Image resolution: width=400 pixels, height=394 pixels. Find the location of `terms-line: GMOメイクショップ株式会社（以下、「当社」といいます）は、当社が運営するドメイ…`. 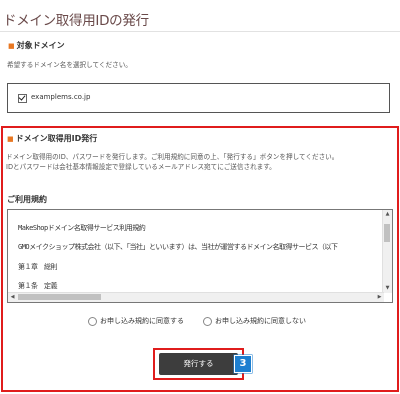

terms-line: GMOメイクショップ株式会社（以下、「当社」といいます）は、当社が運営するドメイ… is located at coordinates (178, 247).